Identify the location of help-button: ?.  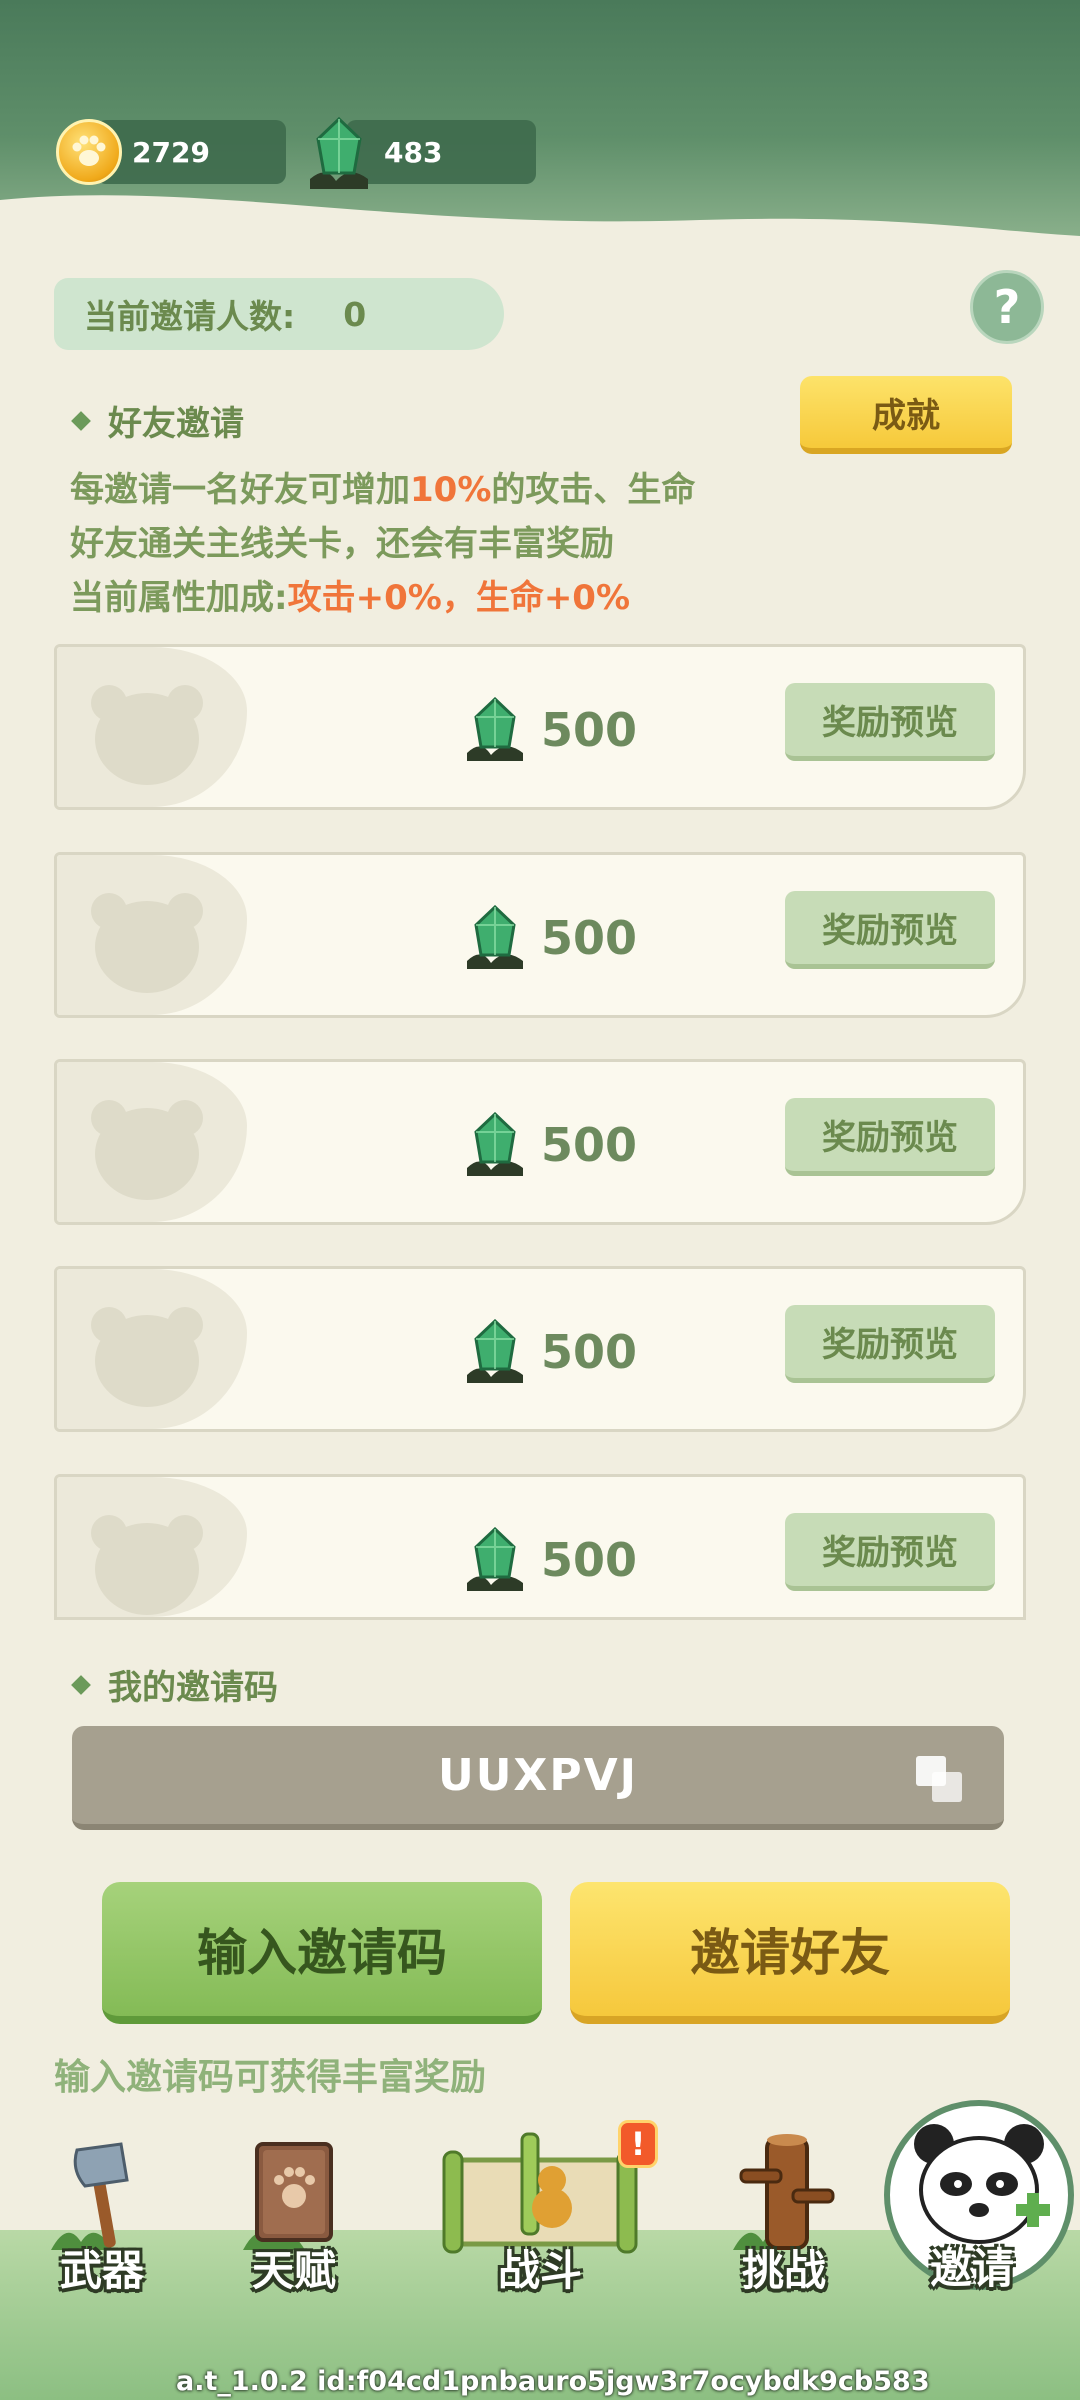
(1007, 307).